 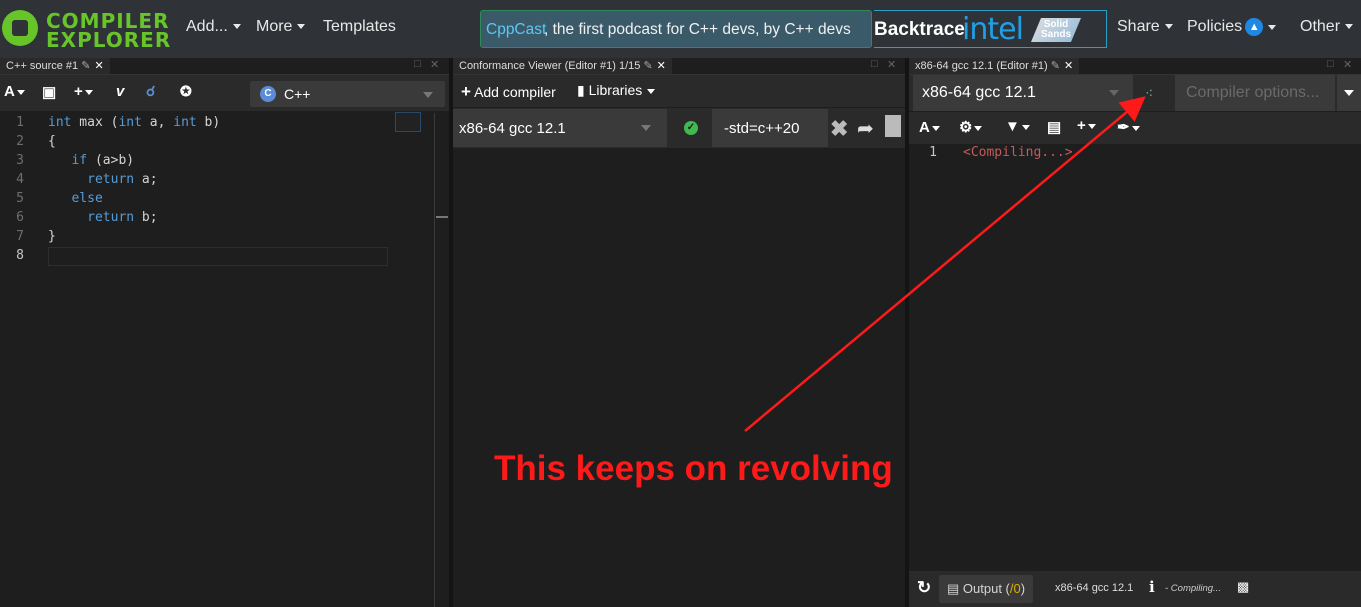 I want to click on chart-icon: ▩, so click(x=1243, y=587).